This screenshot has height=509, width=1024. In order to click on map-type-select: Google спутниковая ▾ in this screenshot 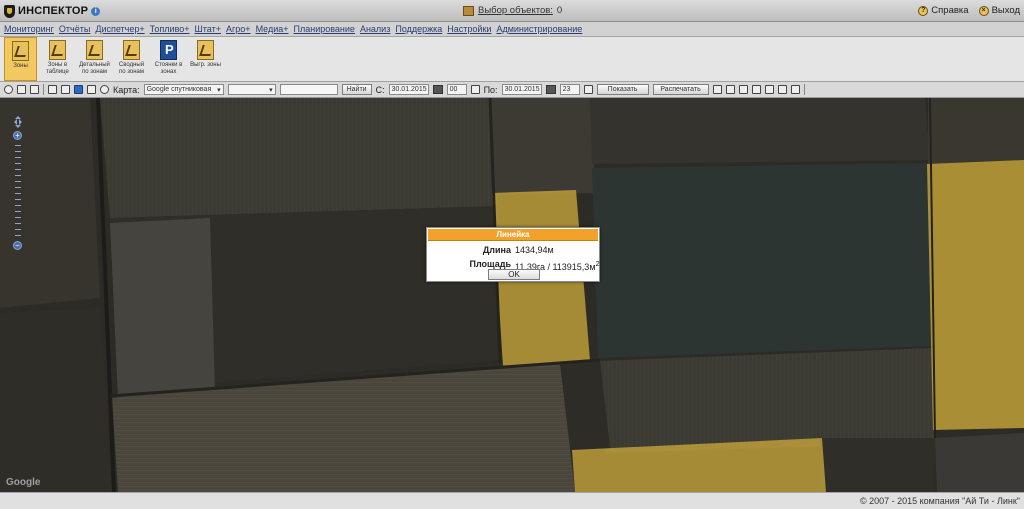, I will do `click(183, 89)`.